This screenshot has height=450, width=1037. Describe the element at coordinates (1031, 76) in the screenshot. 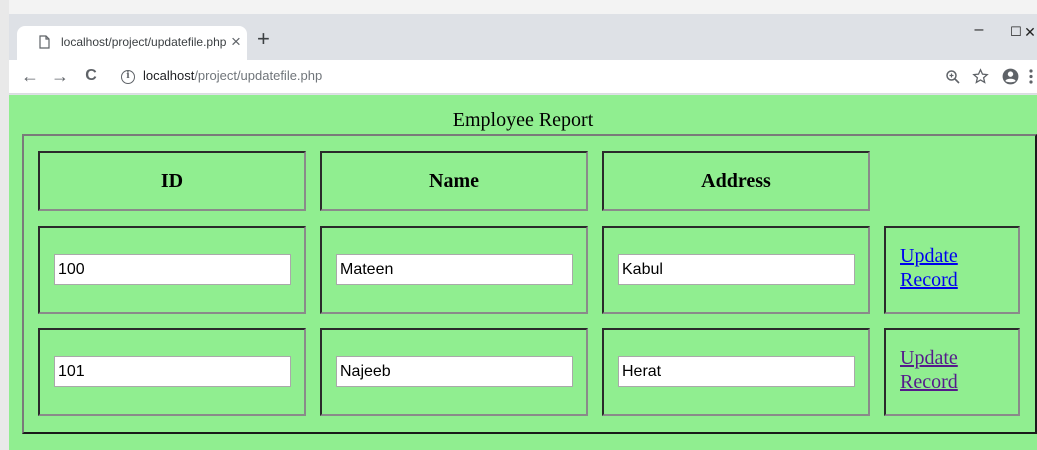

I see `menu-icon` at that location.